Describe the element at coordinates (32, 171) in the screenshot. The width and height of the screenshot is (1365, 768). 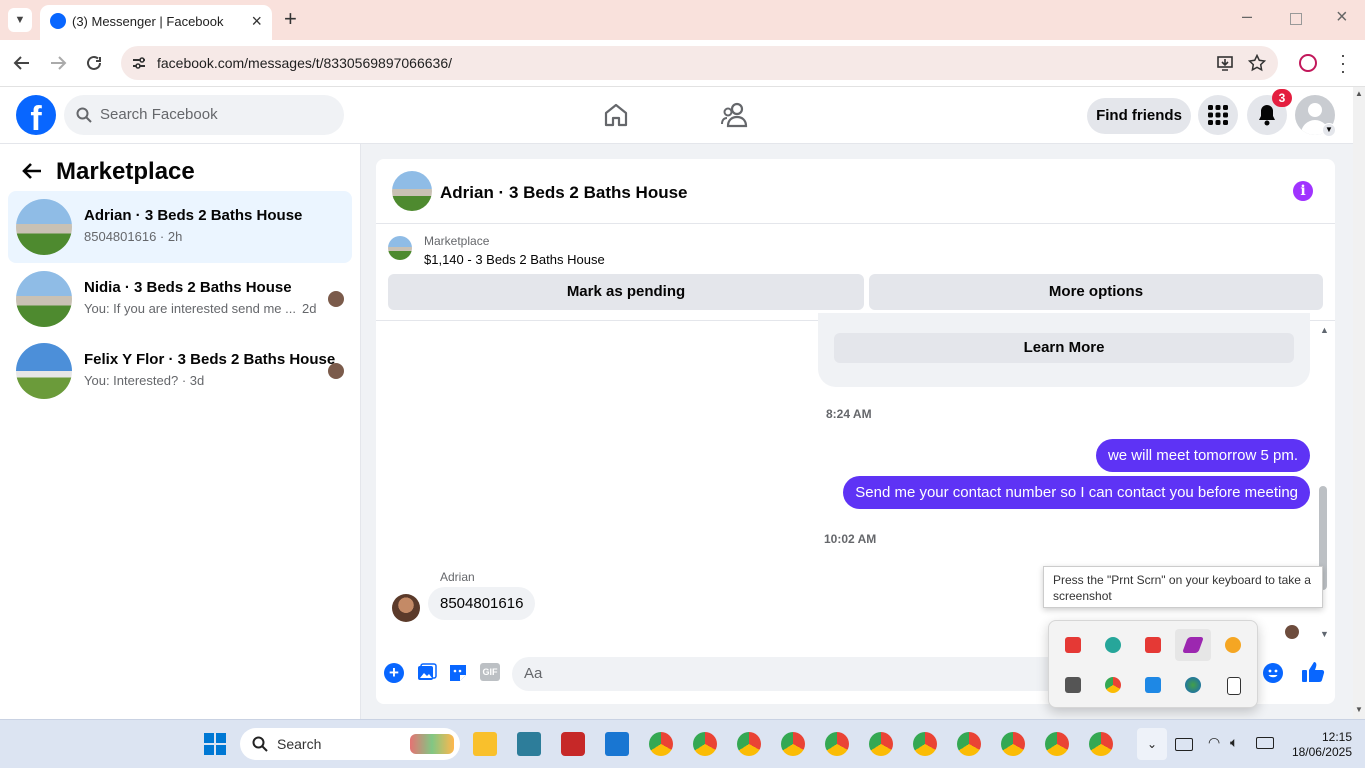
I see `back-arrow-icon` at that location.